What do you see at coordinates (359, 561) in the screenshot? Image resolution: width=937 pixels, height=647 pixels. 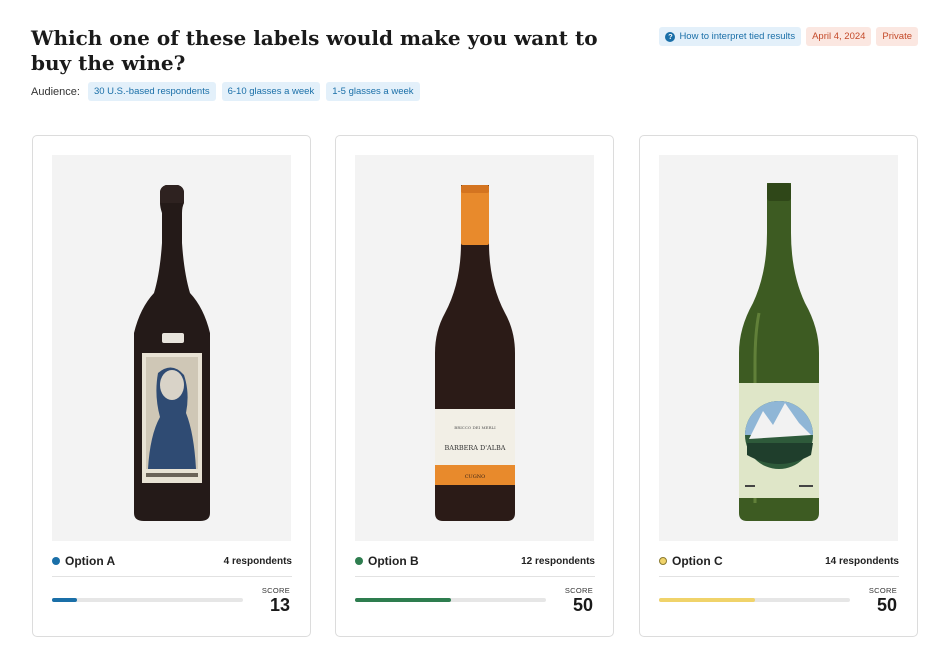 I see `option-b-color-dot` at bounding box center [359, 561].